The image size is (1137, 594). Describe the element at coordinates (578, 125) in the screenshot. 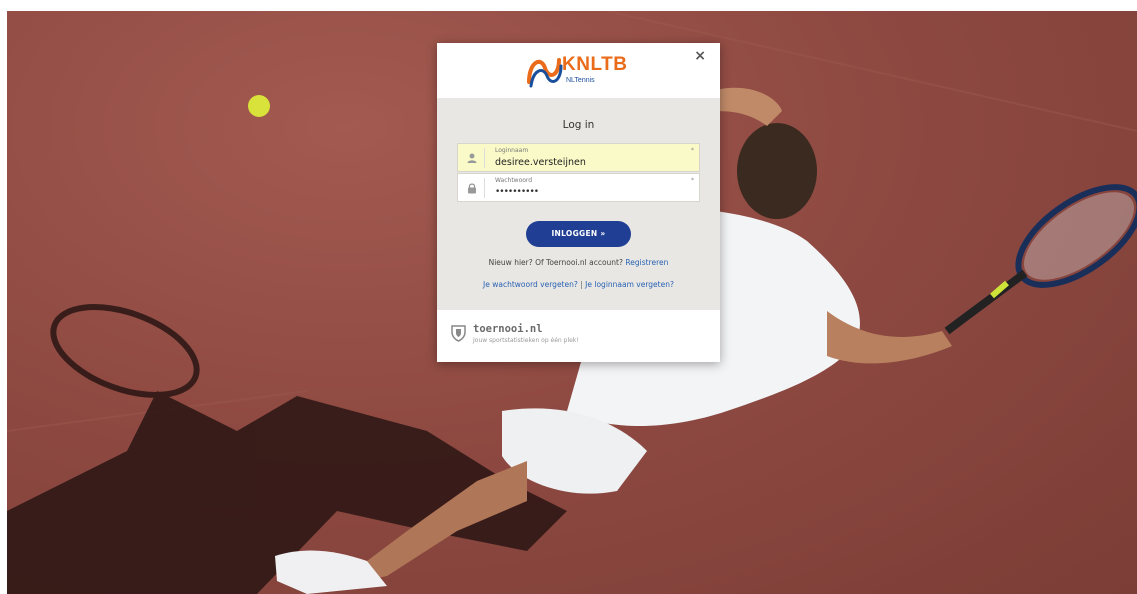

I see `modal-title: Log in` at that location.